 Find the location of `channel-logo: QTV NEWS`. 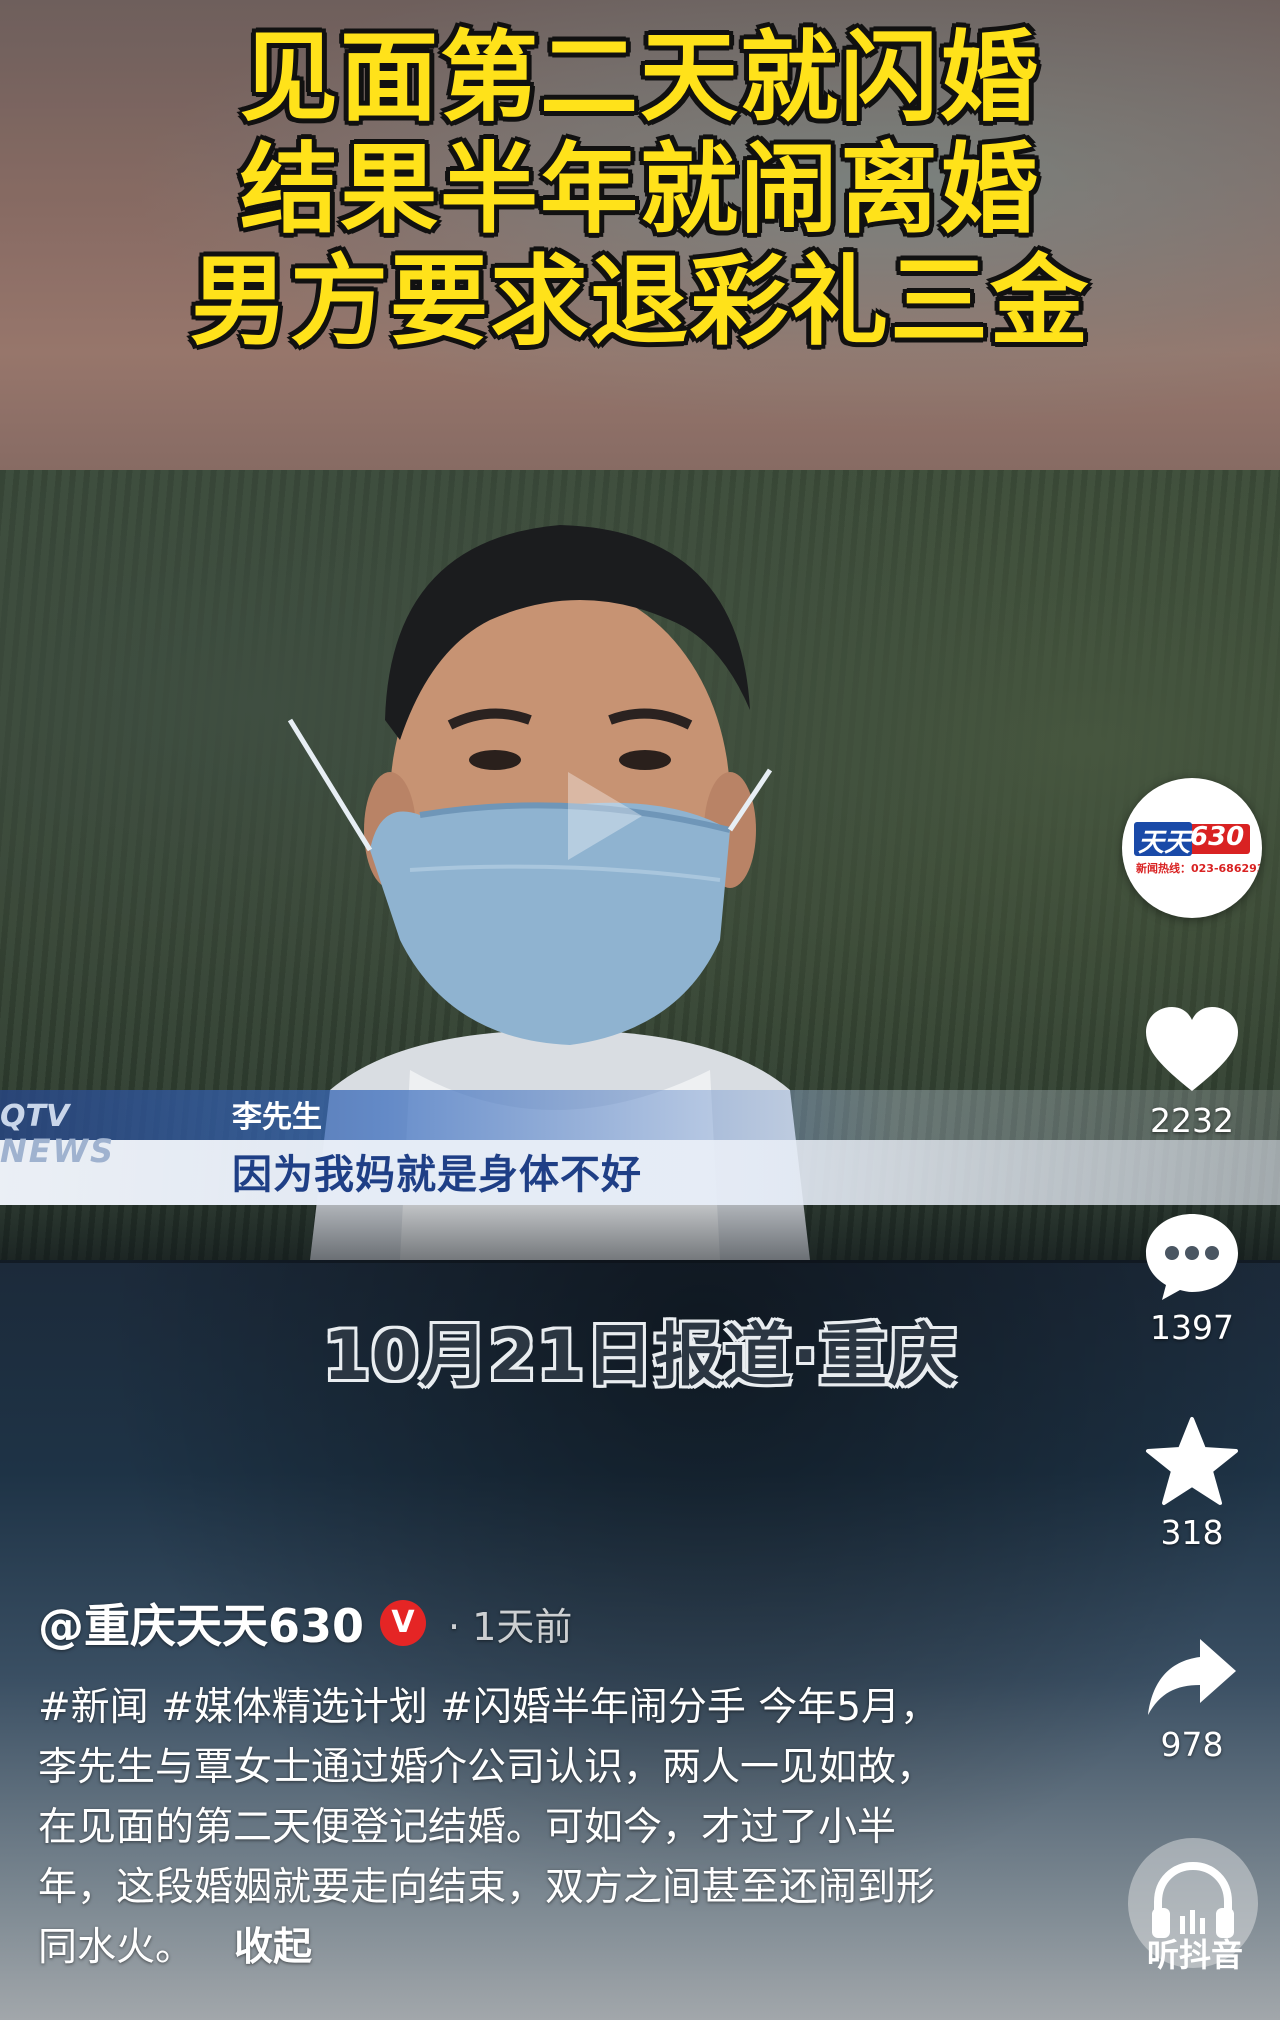

channel-logo: QTV NEWS is located at coordinates (80, 1140).